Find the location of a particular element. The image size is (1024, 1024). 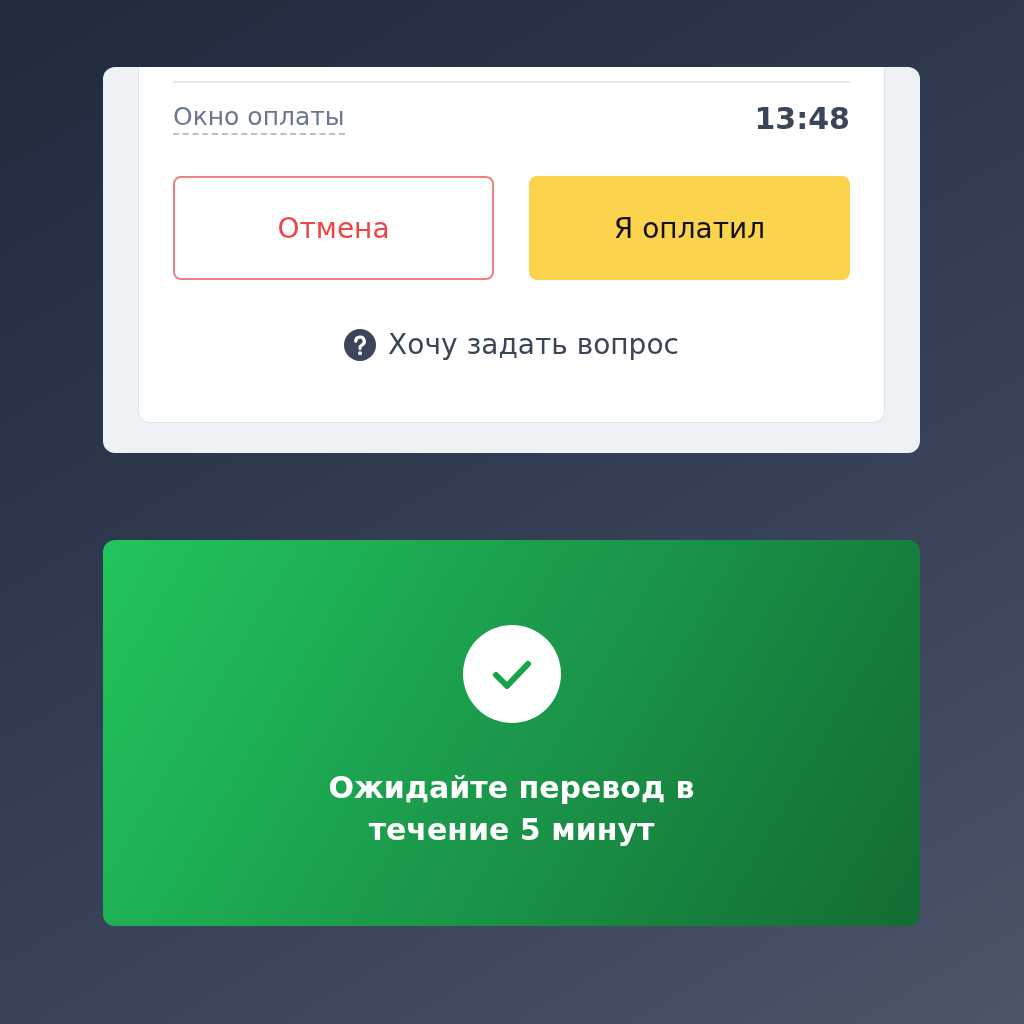

help-icon is located at coordinates (360, 344).